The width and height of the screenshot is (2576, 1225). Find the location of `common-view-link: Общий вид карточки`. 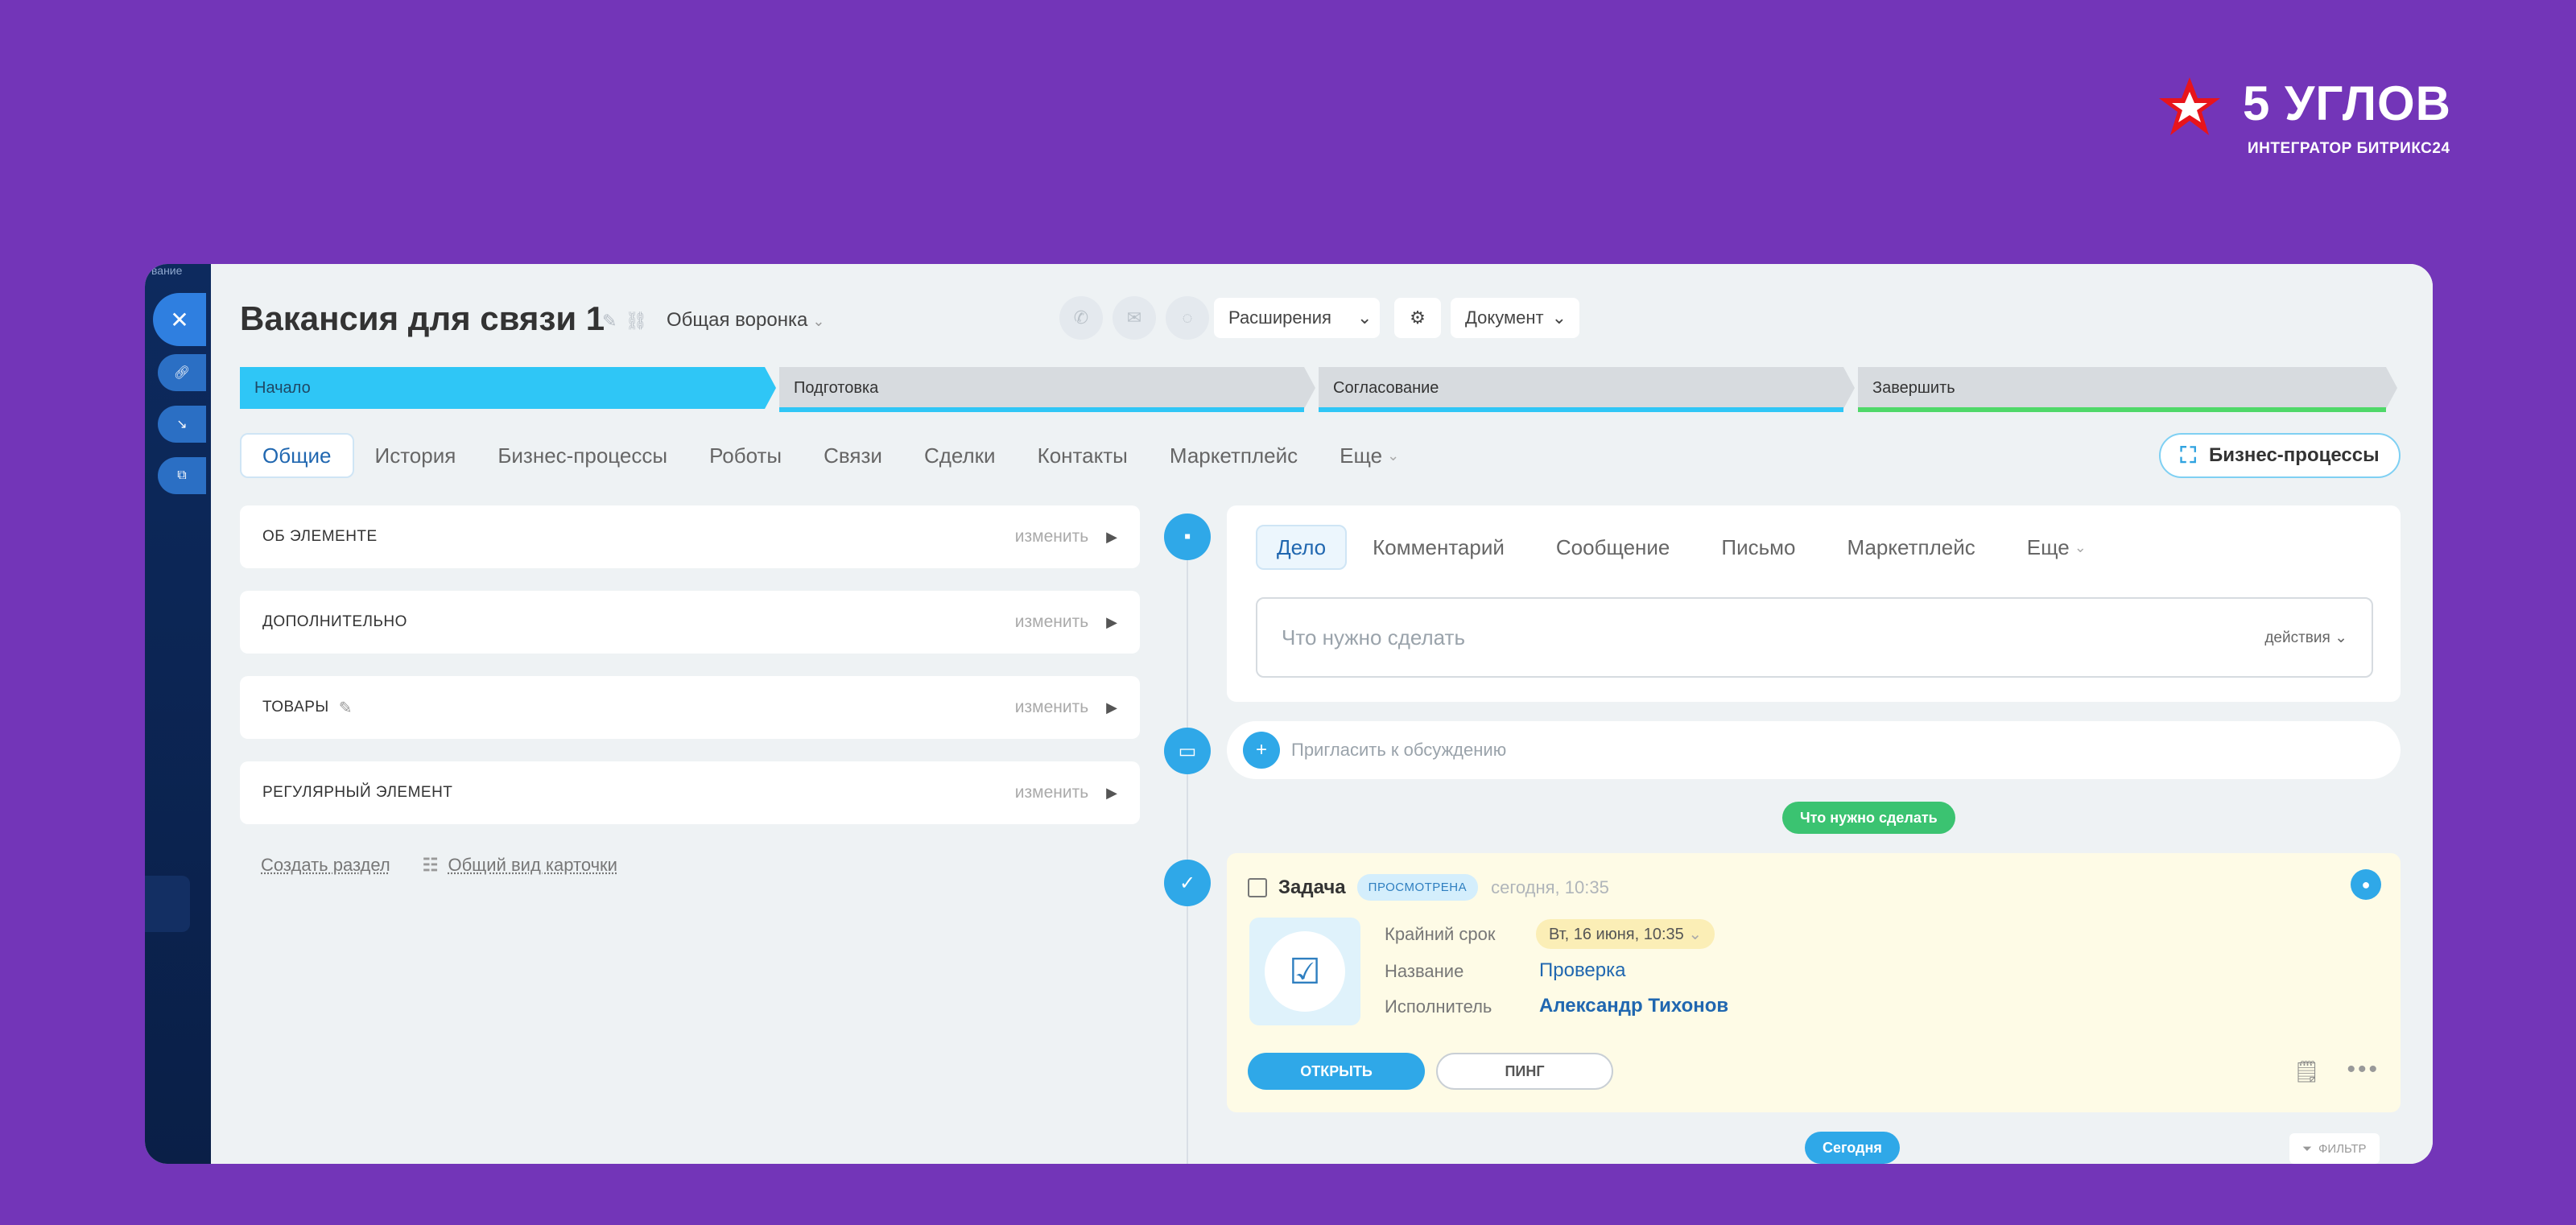

common-view-link: Общий вид карточки is located at coordinates (532, 865).